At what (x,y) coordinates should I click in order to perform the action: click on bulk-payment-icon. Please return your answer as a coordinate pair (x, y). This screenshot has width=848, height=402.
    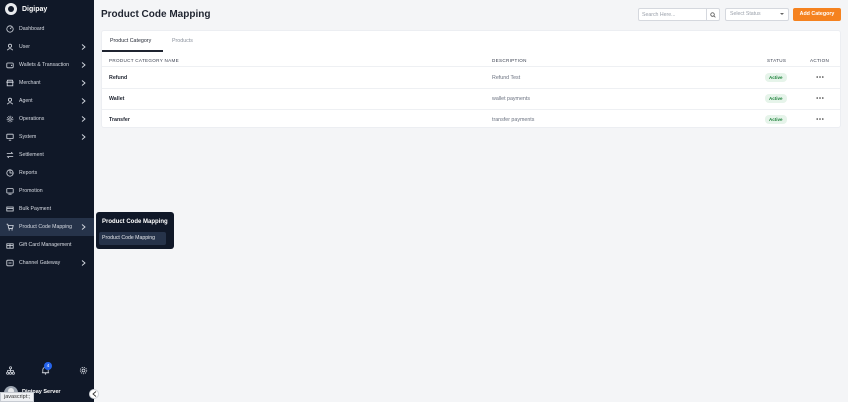
    Looking at the image, I should click on (10, 209).